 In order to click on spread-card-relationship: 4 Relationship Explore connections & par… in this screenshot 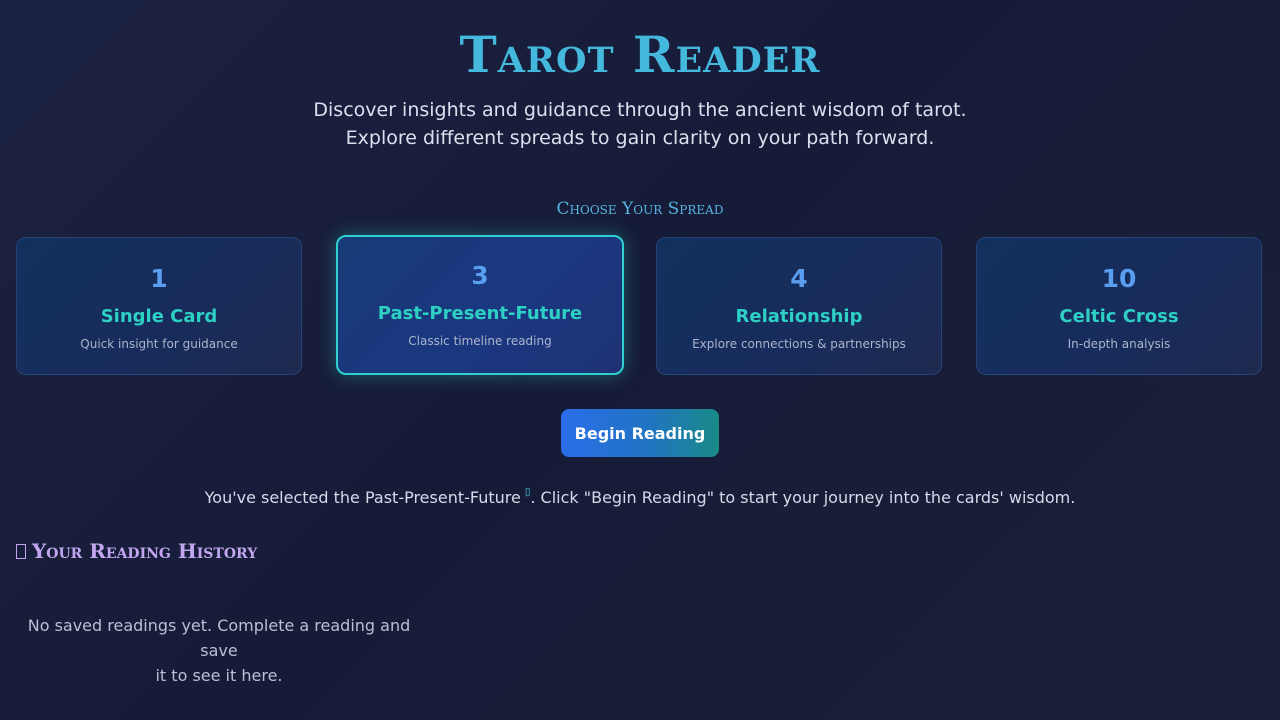, I will do `click(799, 306)`.